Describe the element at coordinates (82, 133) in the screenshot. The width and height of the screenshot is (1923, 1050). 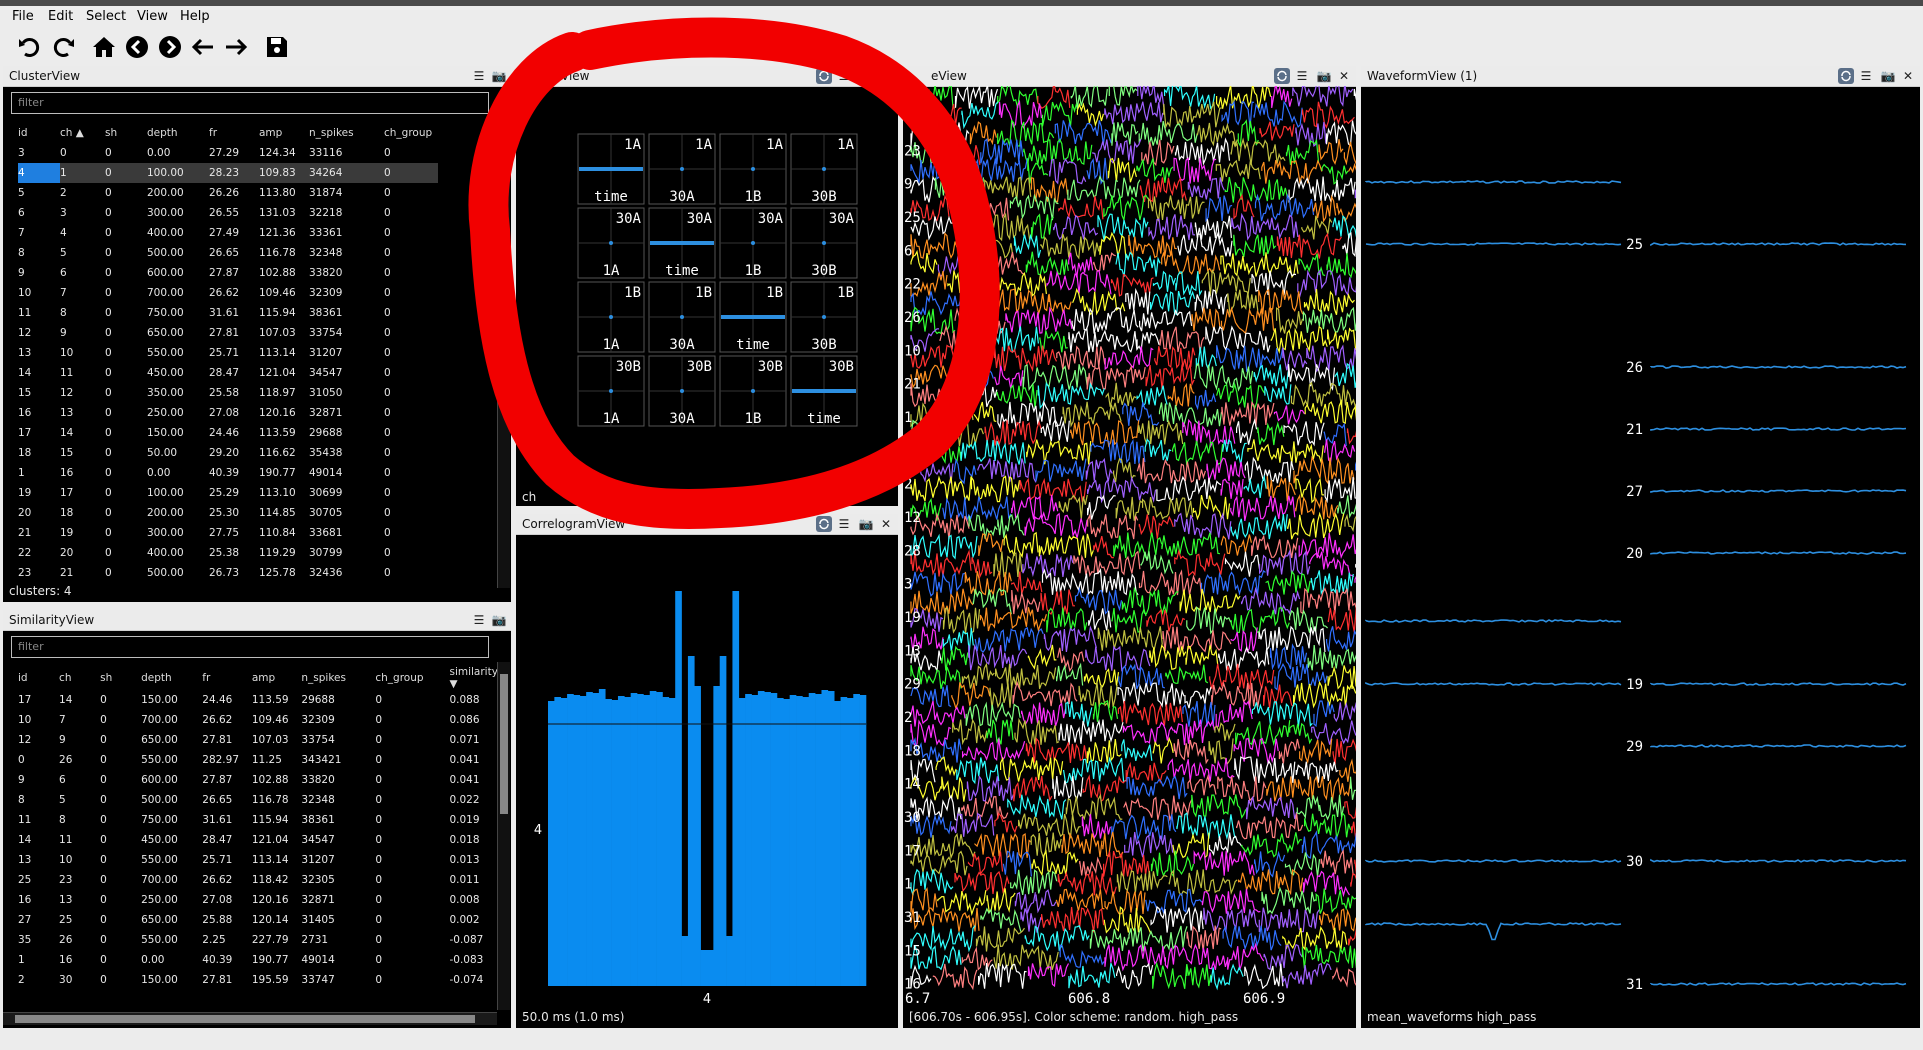
I see `column-header: ch ▲` at that location.